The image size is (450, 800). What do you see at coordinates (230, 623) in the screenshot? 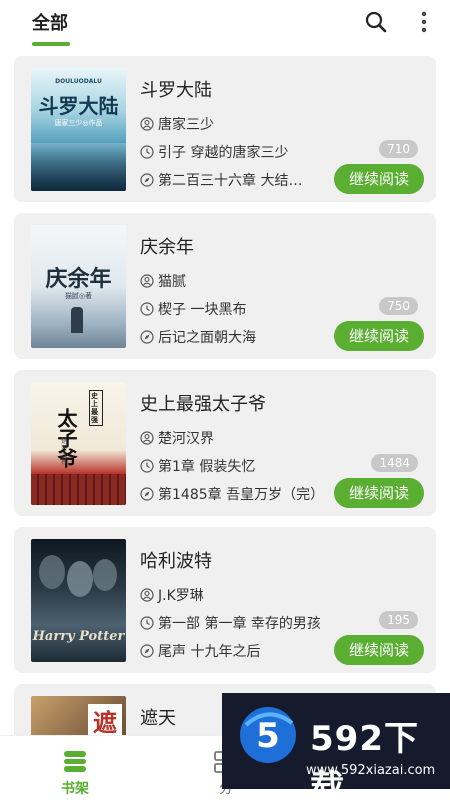
I see `book-read-chapter: 第一部 第一章 幸存的男孩` at bounding box center [230, 623].